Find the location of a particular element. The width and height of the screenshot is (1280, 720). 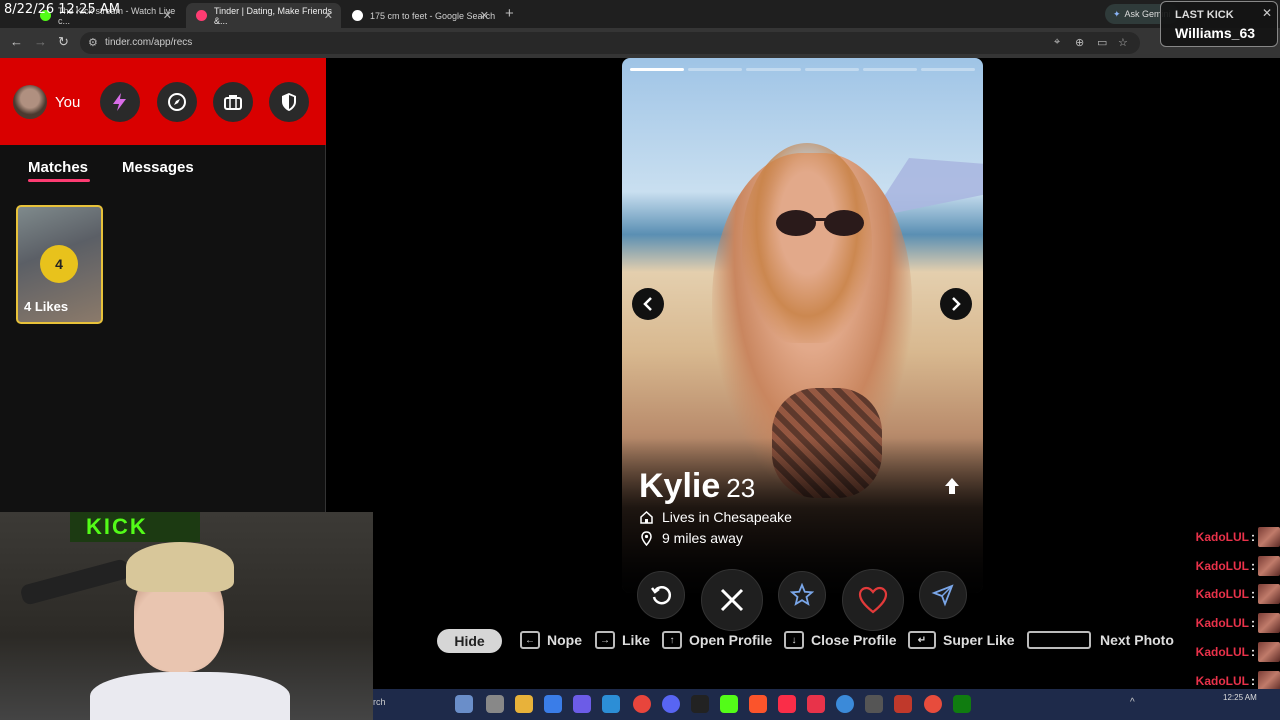

last-kick-overlay: LAST KICK Williams_63 is located at coordinates (1219, 24).